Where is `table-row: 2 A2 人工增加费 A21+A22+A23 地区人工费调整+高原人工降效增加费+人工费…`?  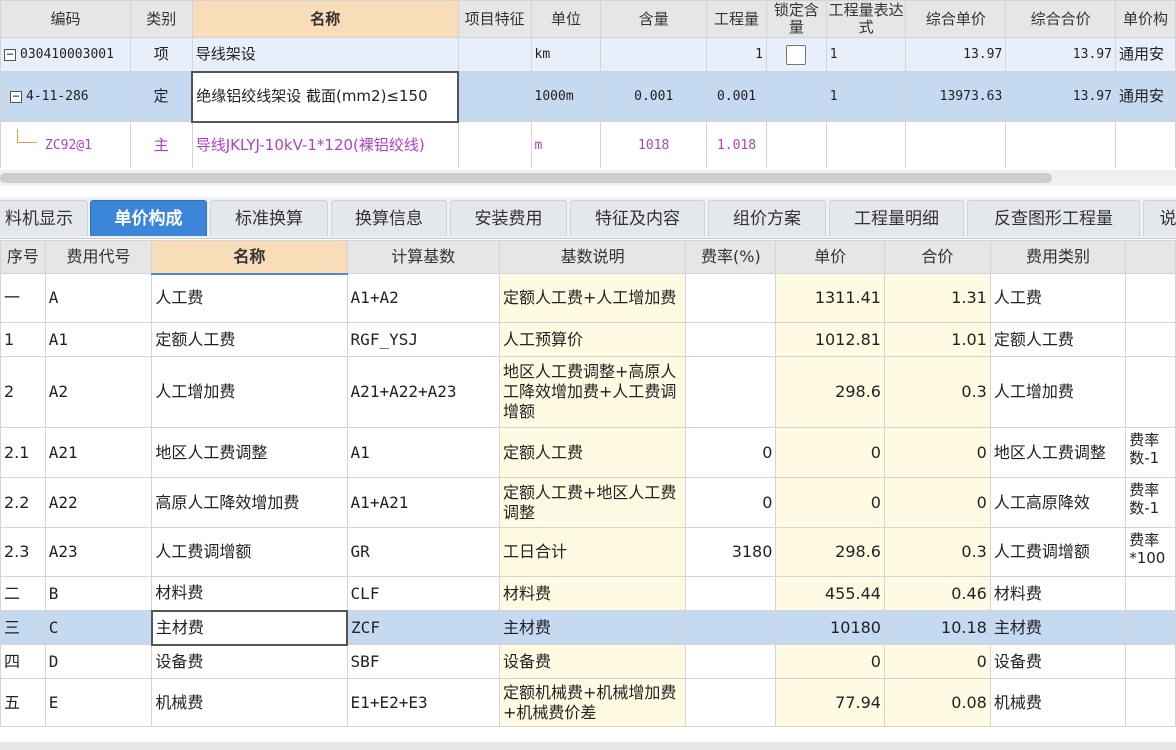 table-row: 2 A2 人工增加费 A21+A22+A23 地区人工费调整+高原人工降效增加费+人工费… is located at coordinates (588, 392).